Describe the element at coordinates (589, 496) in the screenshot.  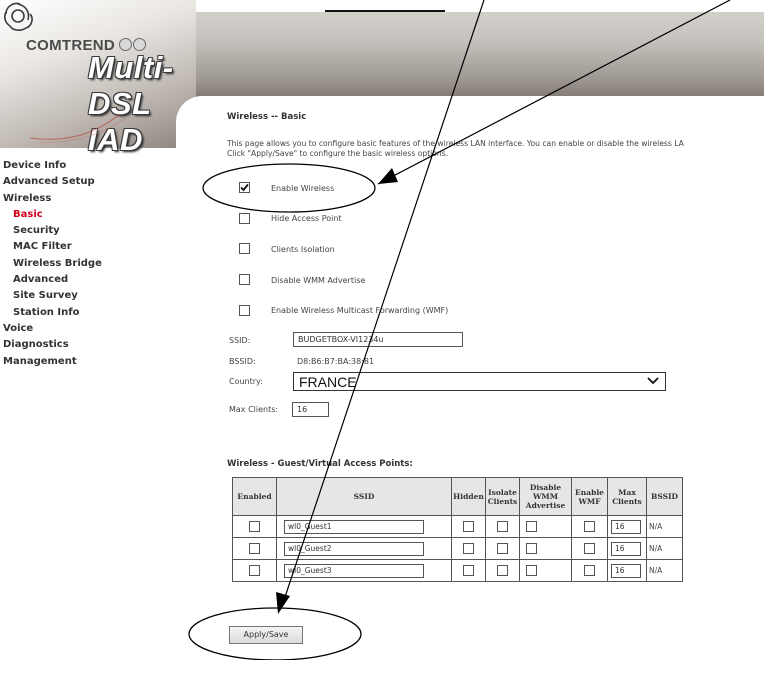
I see `col-header-enable-wmf: Enable WMF` at that location.